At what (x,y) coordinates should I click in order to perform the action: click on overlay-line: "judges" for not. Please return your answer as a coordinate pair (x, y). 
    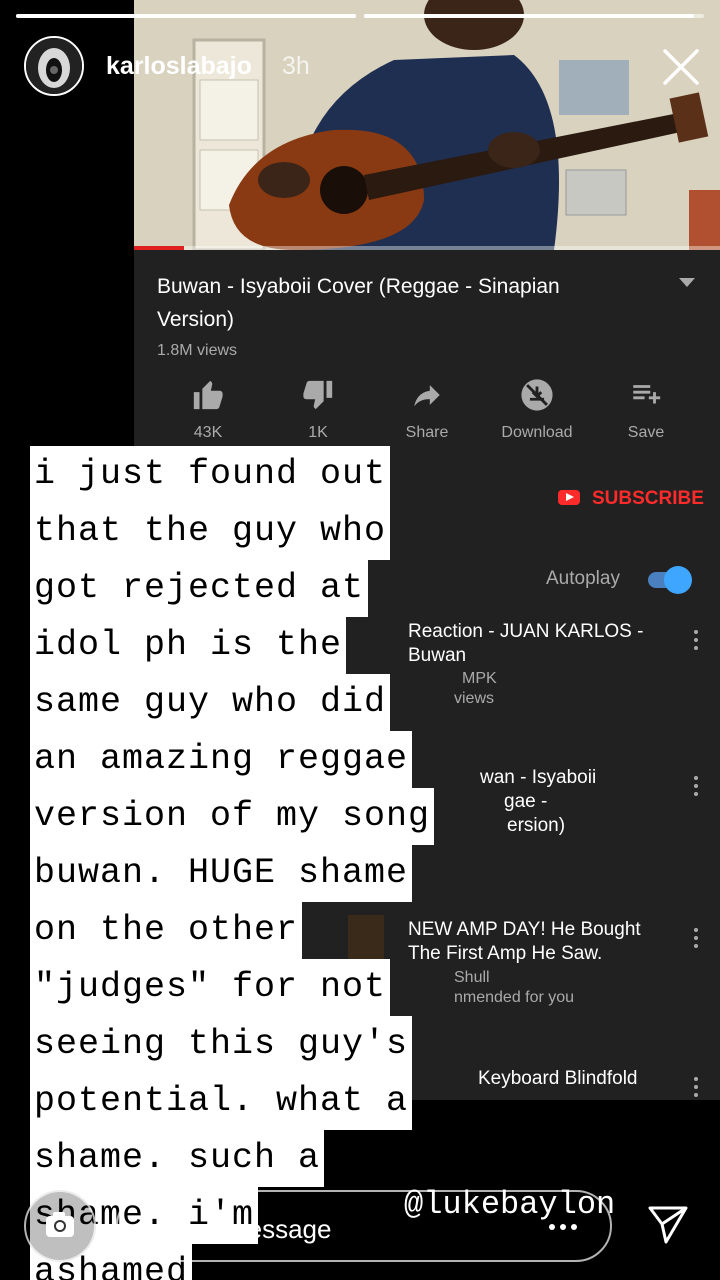
    Looking at the image, I should click on (280, 987).